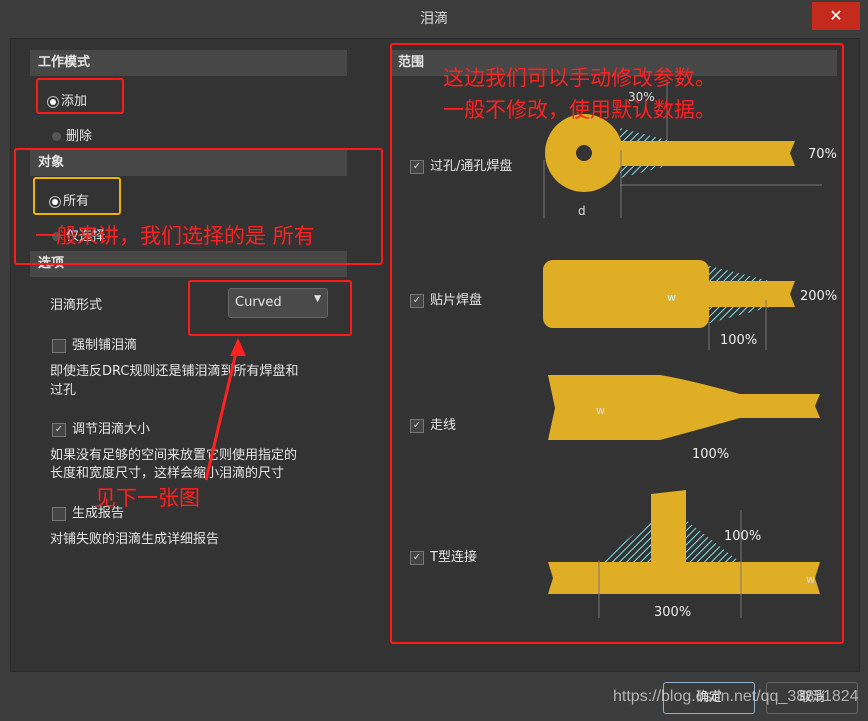 The height and width of the screenshot is (721, 868). What do you see at coordinates (147, 498) in the screenshot?
I see `annotation-text: 见下一张图` at bounding box center [147, 498].